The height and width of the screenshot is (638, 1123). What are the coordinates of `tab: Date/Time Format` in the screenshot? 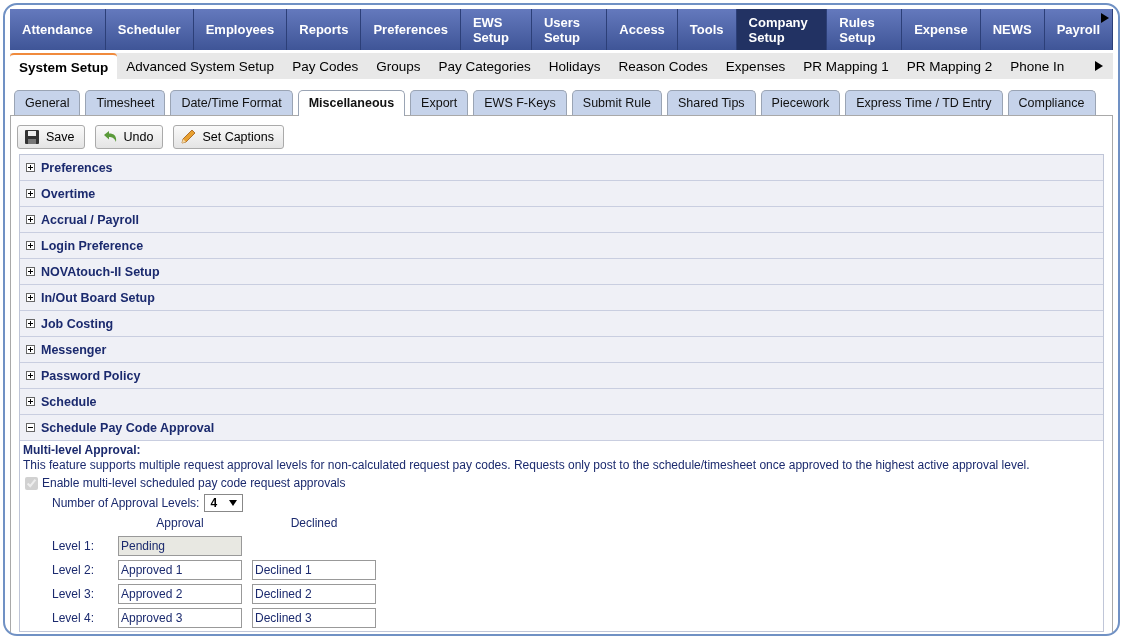 It's located at (231, 102).